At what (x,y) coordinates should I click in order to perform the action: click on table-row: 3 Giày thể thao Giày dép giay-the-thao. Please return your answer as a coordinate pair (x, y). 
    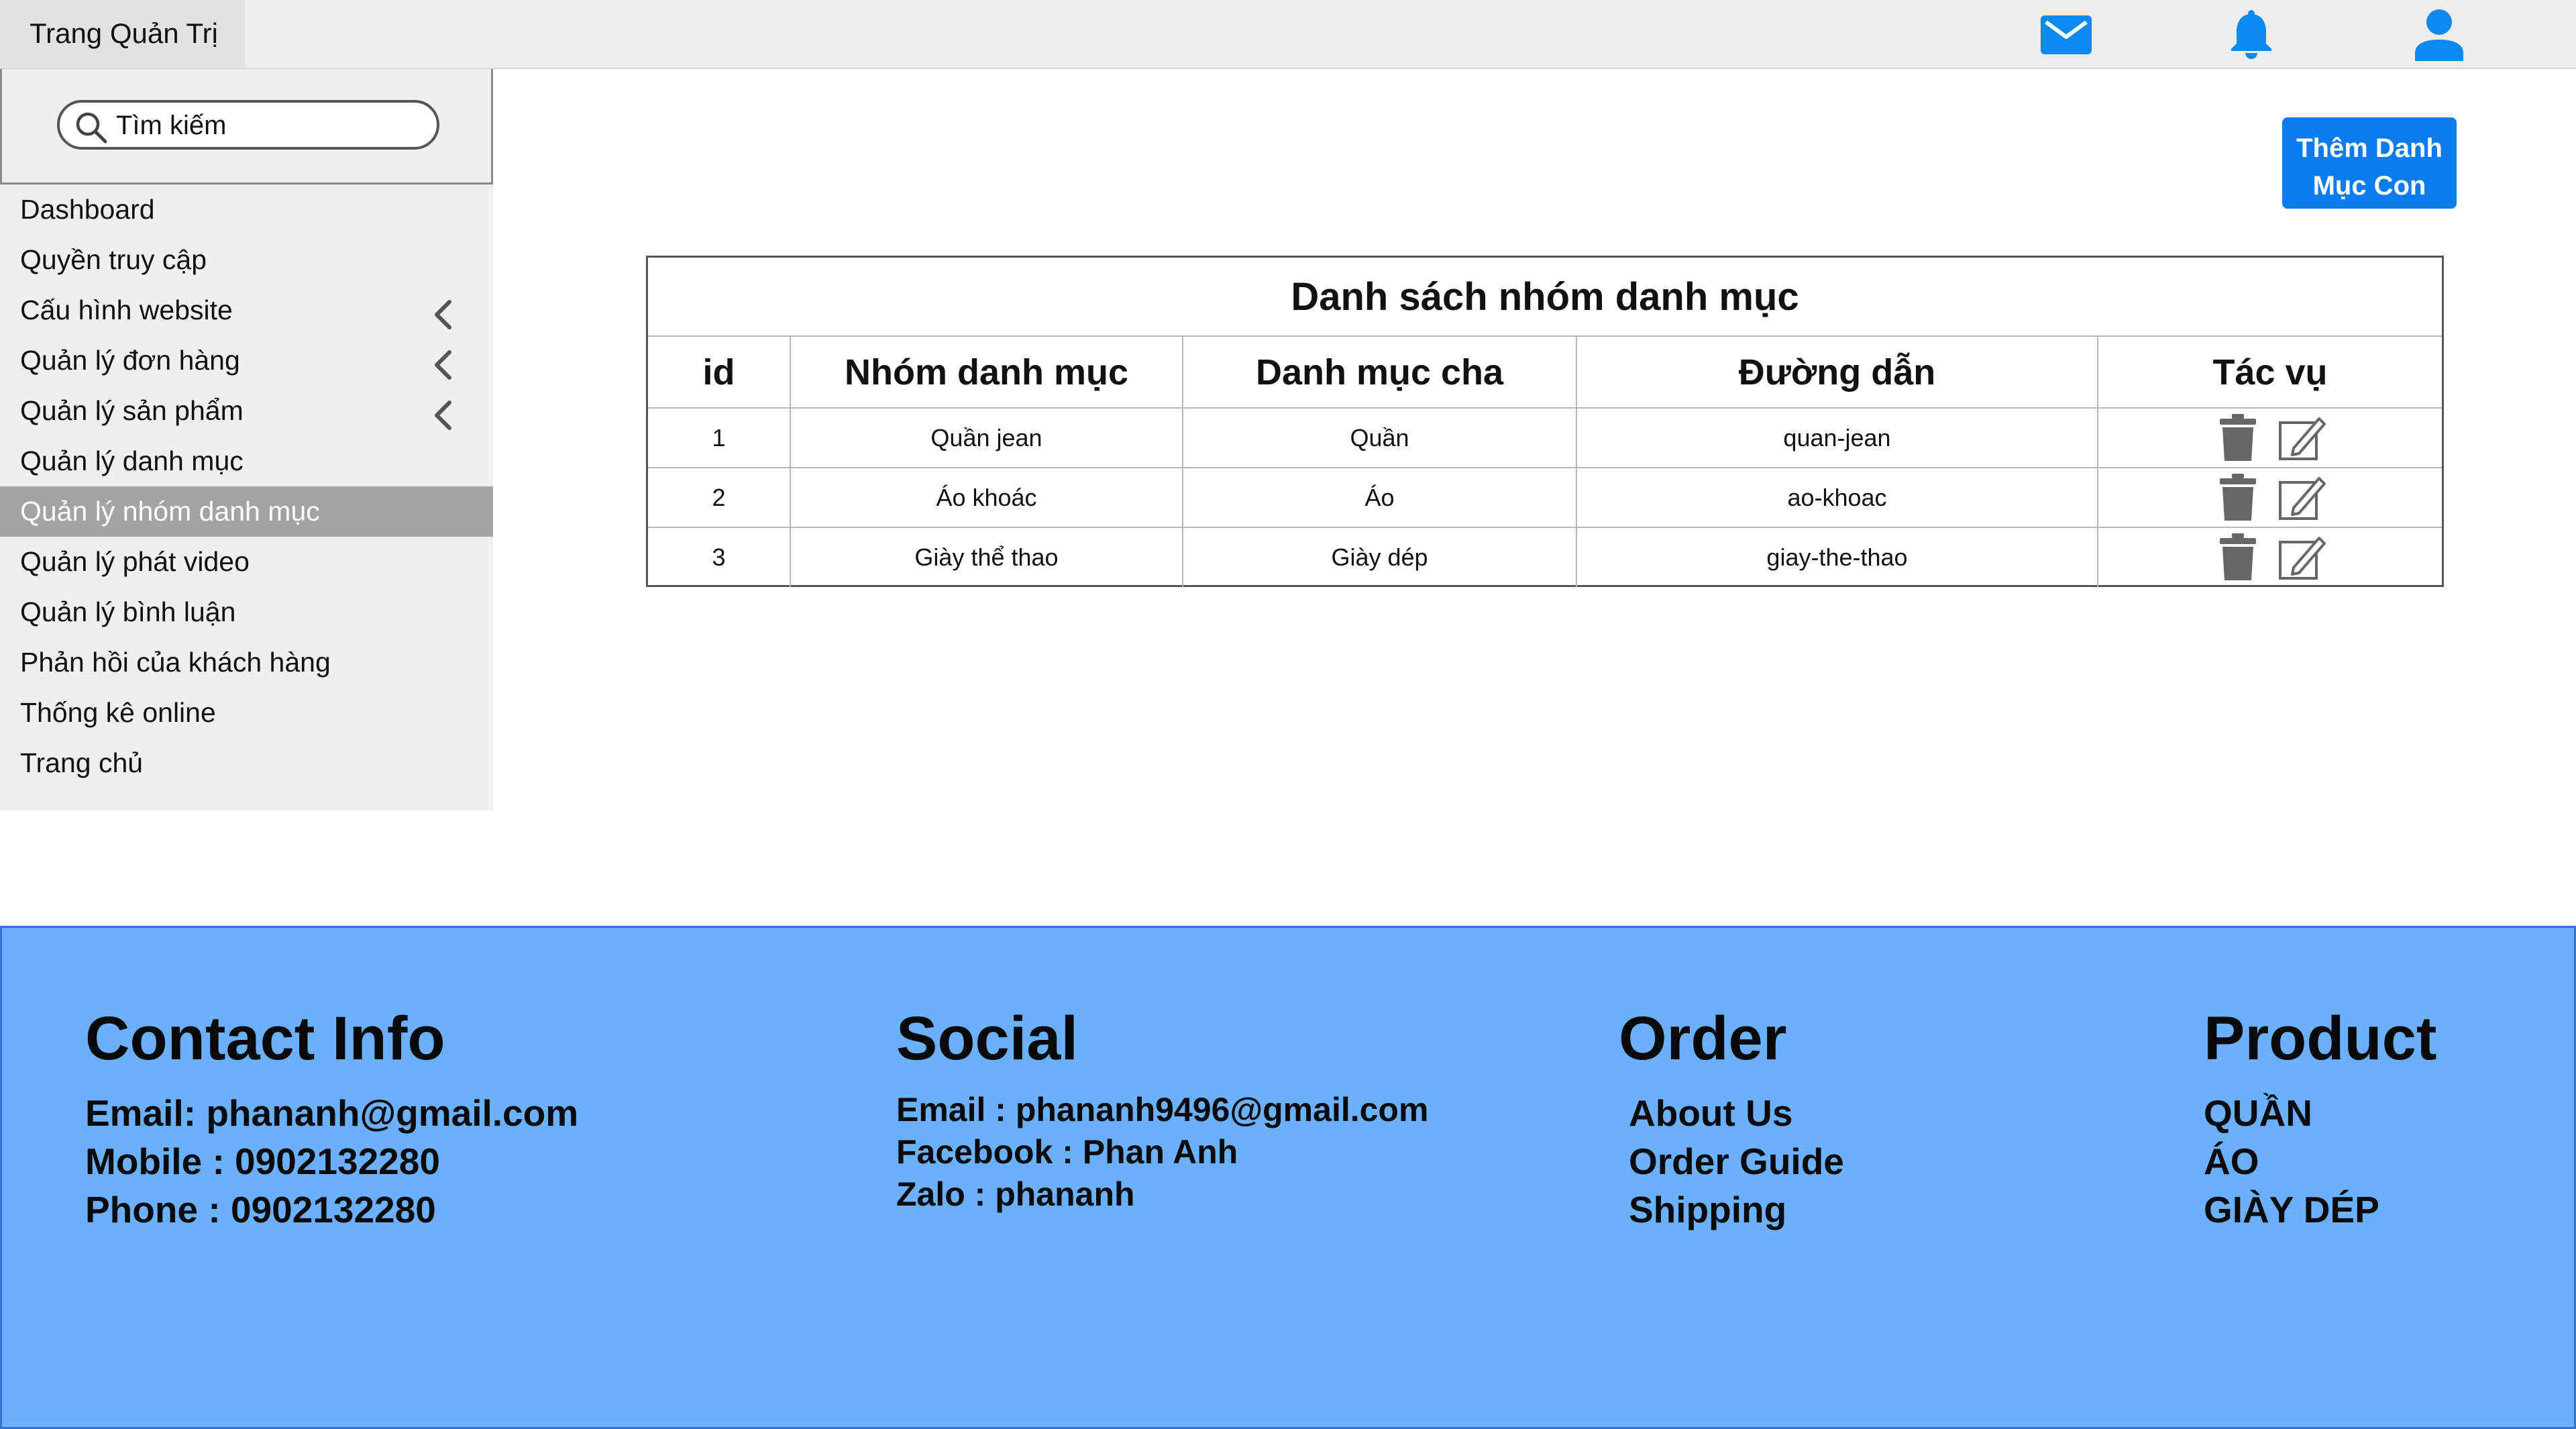
    Looking at the image, I should click on (1545, 557).